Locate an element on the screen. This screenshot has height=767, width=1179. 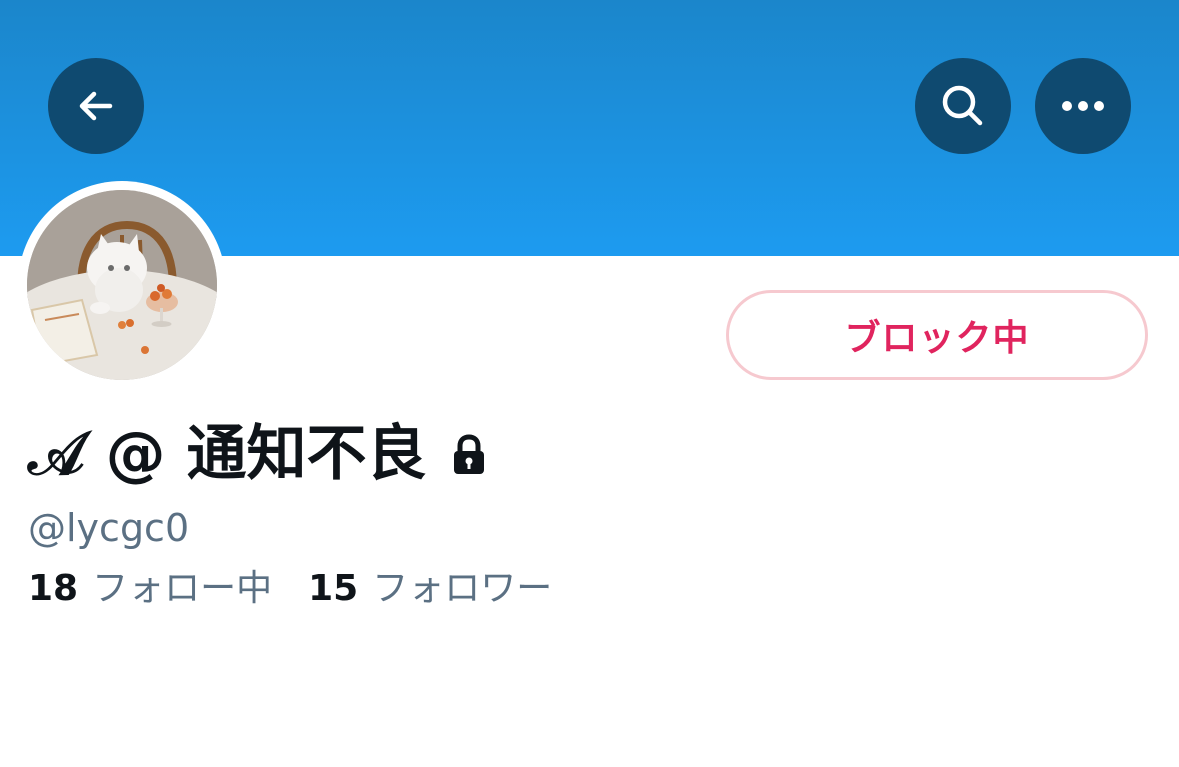
following-stat: 18 フォロー中 is located at coordinates (150, 589).